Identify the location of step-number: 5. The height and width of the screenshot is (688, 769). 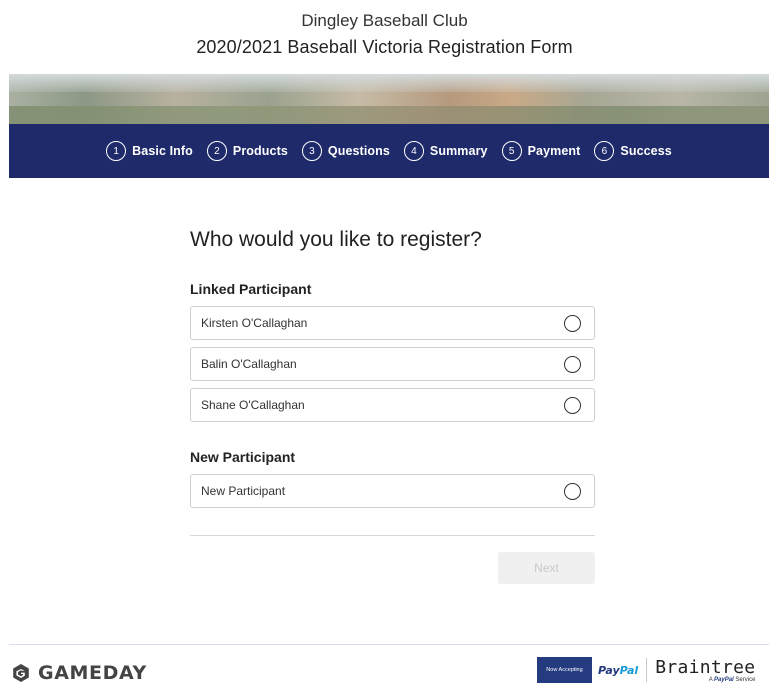
(511, 151).